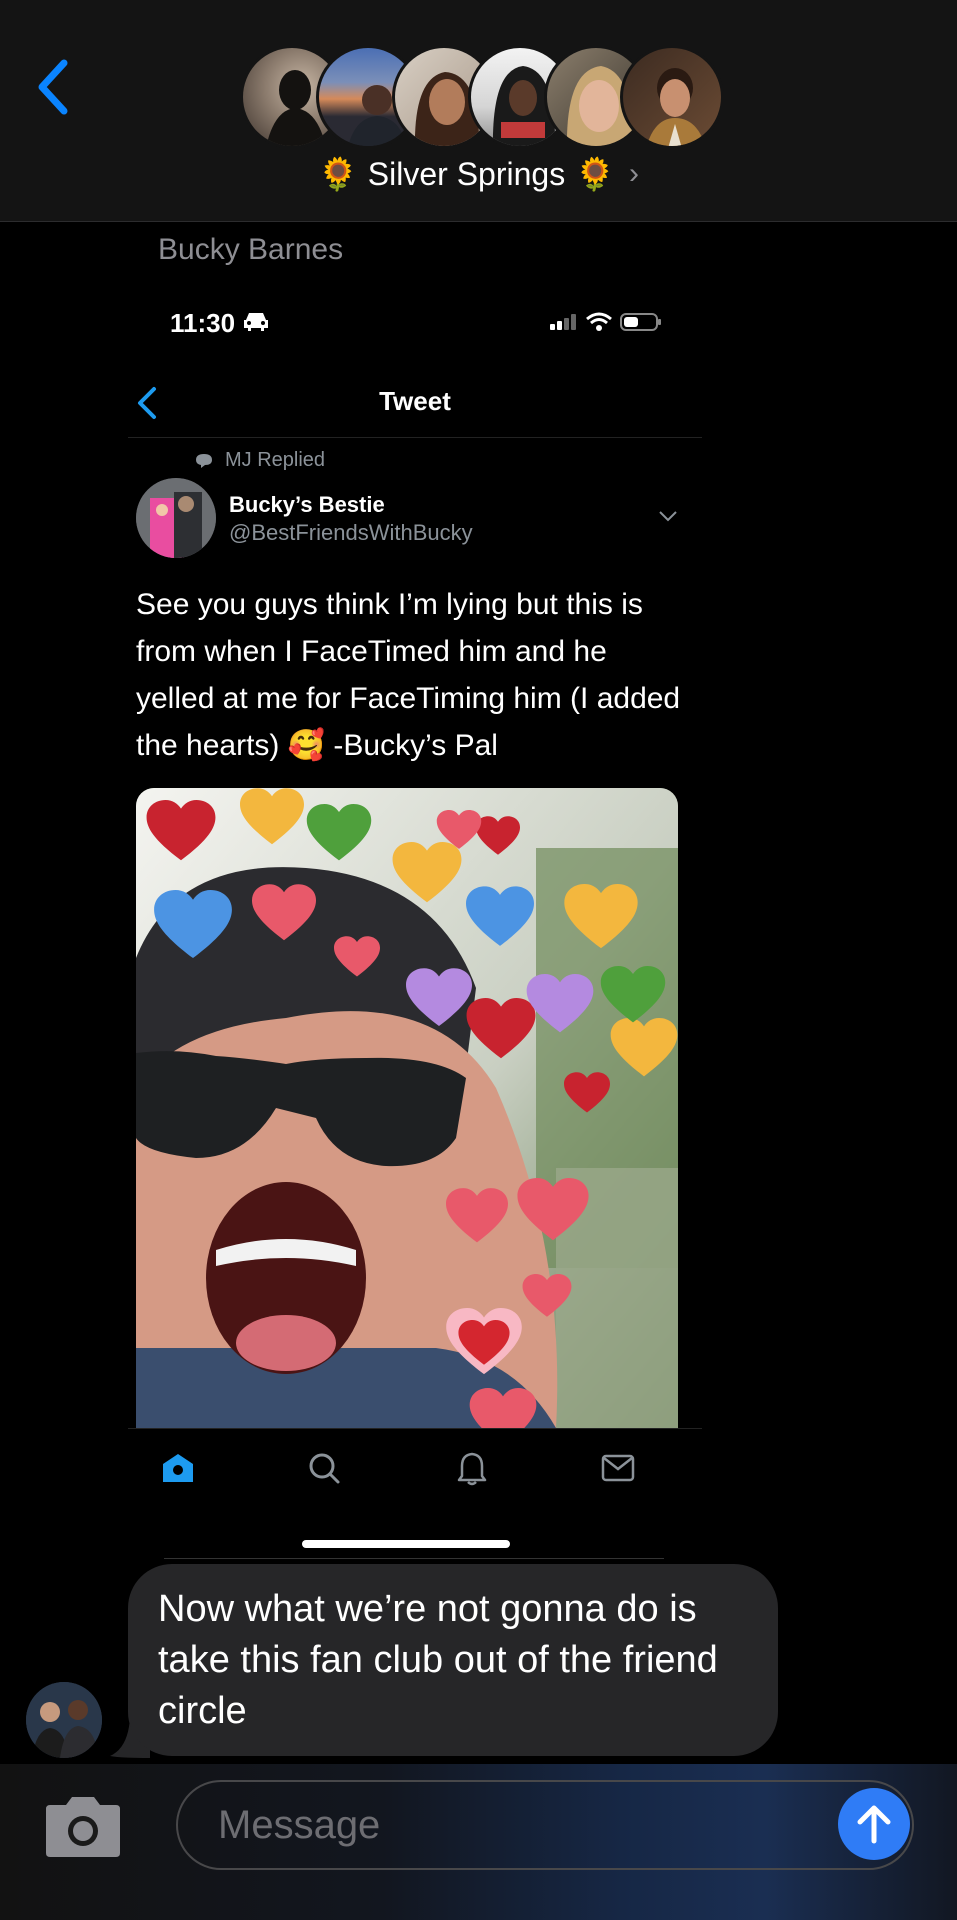 This screenshot has width=957, height=1920. Describe the element at coordinates (415, 1468) in the screenshot. I see `tweet-tab-bar` at that location.